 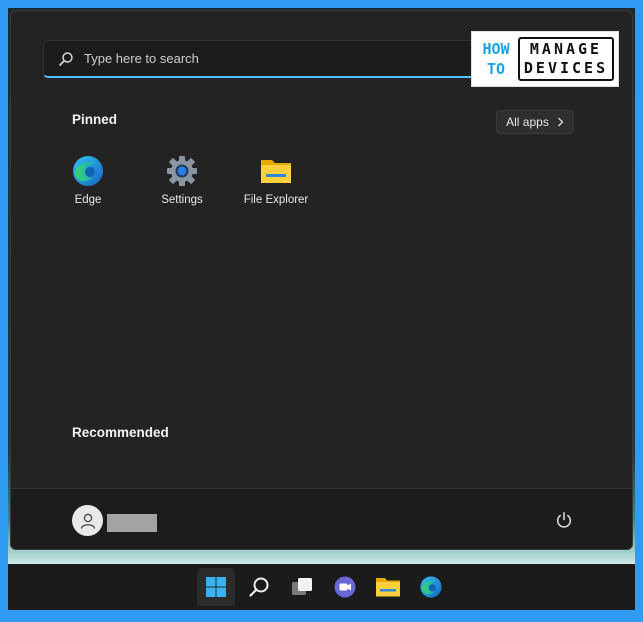 What do you see at coordinates (95, 119) in the screenshot?
I see `pinned-heading: Pinned` at bounding box center [95, 119].